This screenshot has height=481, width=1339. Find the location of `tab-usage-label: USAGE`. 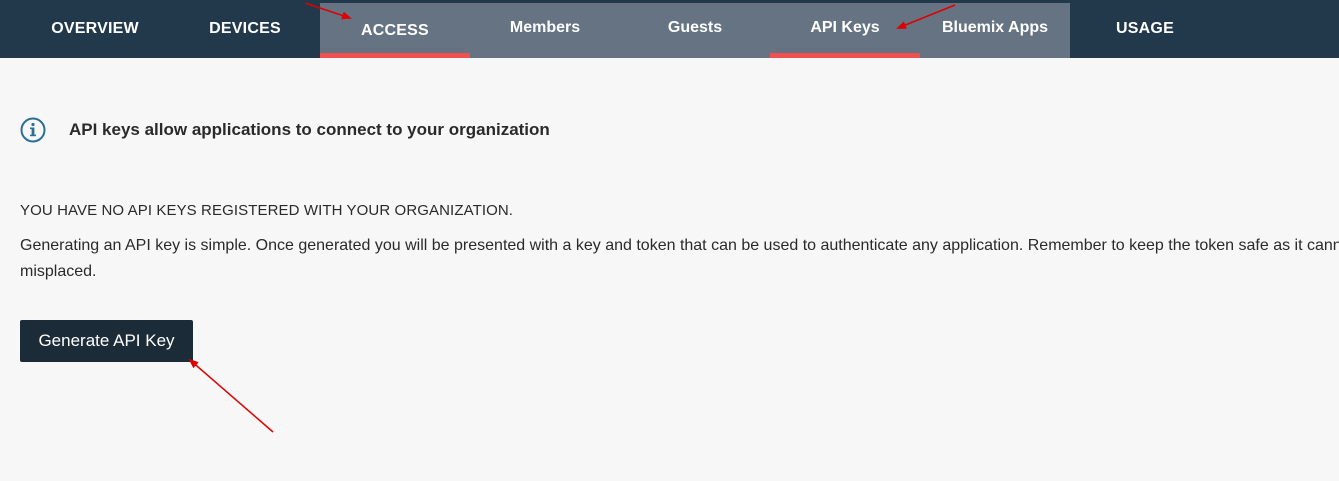

tab-usage-label: USAGE is located at coordinates (1145, 28).